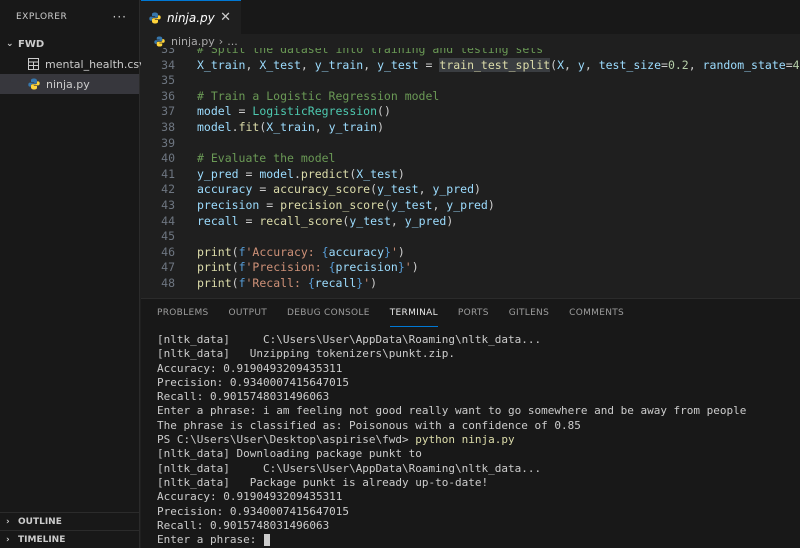  I want to click on tab-gitlens: GITLENS, so click(529, 313).